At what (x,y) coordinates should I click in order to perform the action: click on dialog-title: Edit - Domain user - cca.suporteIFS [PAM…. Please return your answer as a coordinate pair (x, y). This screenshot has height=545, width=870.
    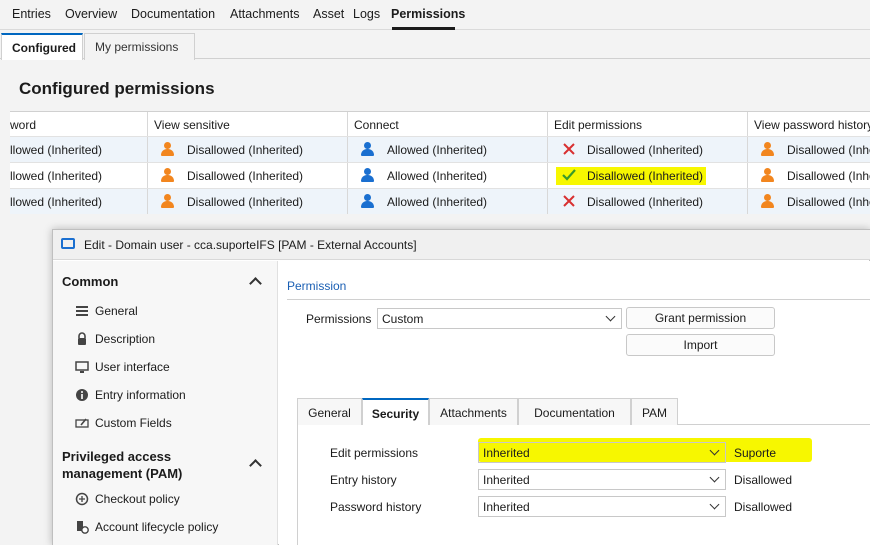
    Looking at the image, I should click on (250, 245).